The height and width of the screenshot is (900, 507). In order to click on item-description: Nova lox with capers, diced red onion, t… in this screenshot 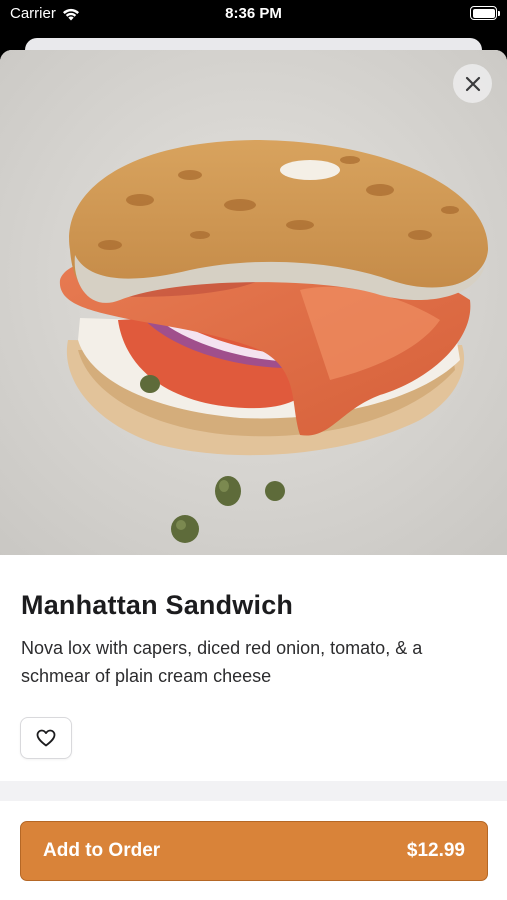, I will do `click(222, 662)`.